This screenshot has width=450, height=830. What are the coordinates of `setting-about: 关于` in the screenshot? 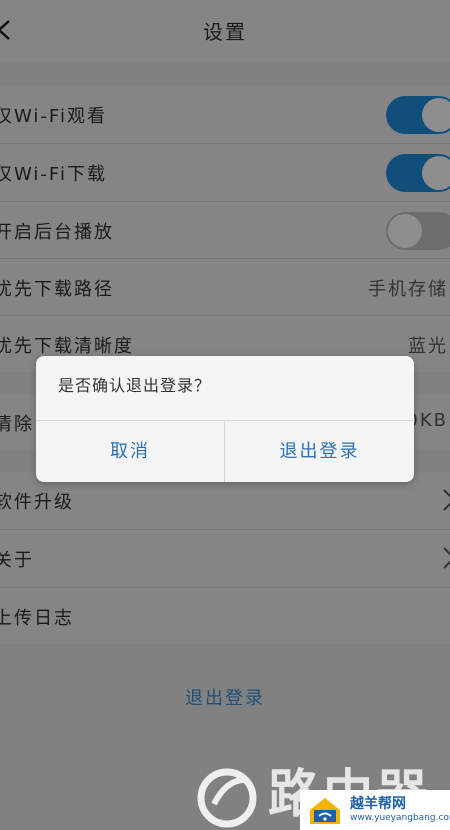 It's located at (225, 558).